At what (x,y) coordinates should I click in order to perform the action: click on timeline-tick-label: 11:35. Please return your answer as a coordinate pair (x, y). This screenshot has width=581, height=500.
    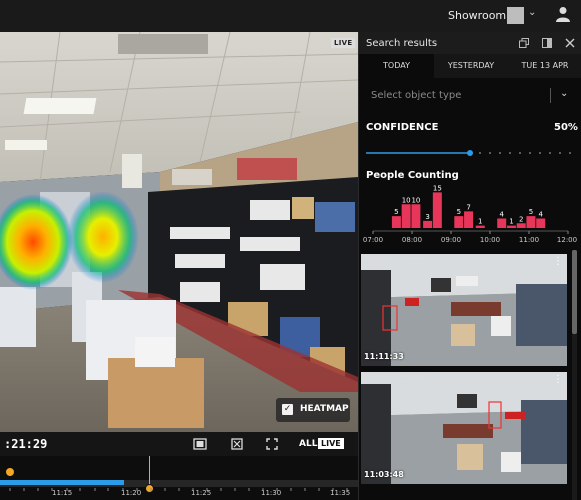
    Looking at the image, I should click on (340, 493).